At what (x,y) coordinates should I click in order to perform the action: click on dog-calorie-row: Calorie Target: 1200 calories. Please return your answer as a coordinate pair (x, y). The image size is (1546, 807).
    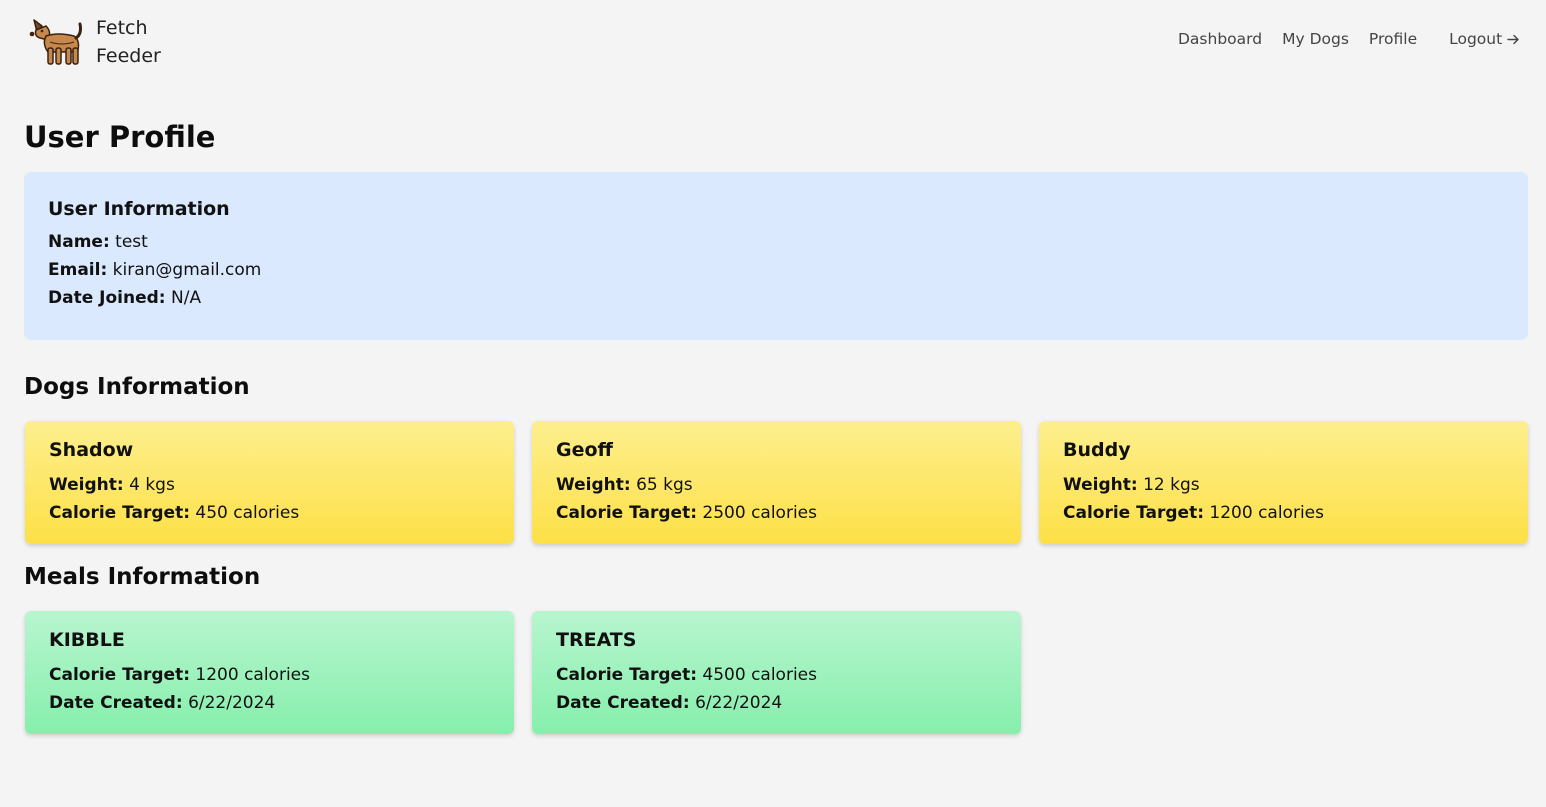
    Looking at the image, I should click on (1283, 513).